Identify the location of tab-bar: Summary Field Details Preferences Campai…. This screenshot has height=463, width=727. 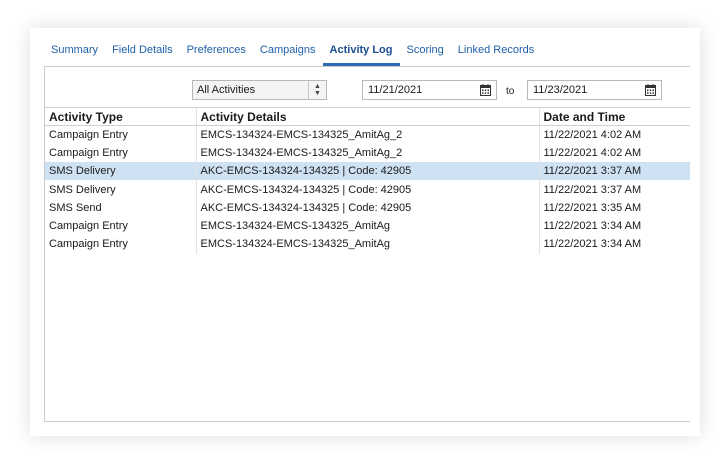
(292, 47).